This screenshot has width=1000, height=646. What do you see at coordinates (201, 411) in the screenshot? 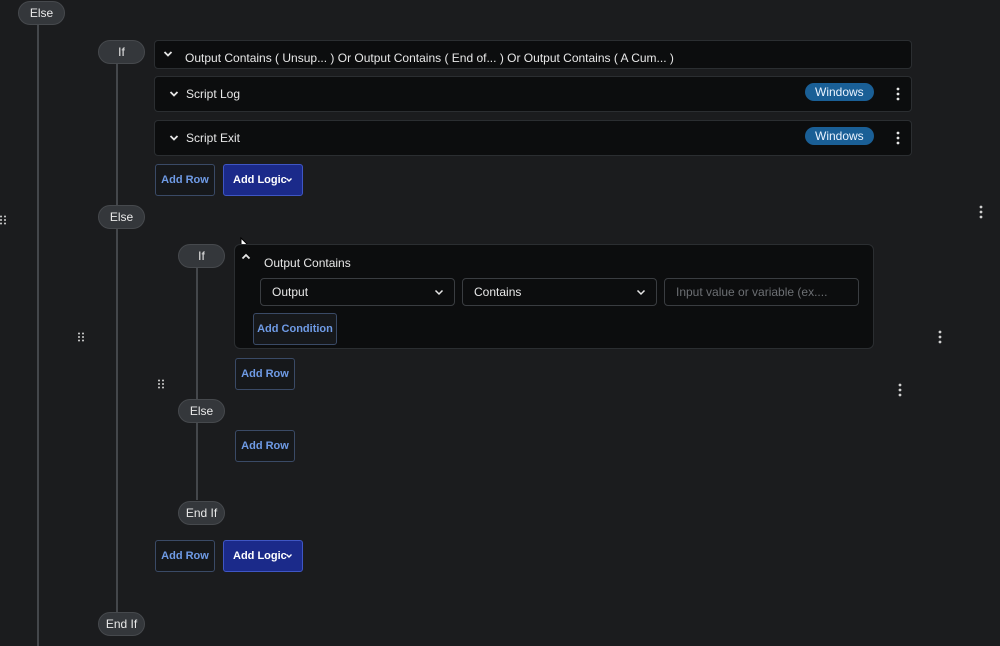
I see `inner-else-node: Else` at bounding box center [201, 411].